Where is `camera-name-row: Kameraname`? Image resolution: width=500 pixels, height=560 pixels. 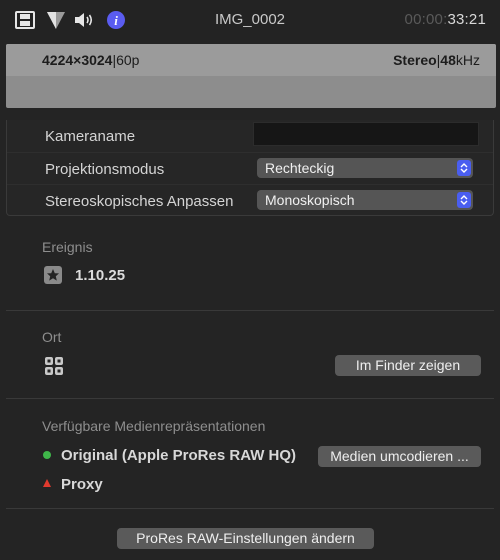 camera-name-row: Kameraname is located at coordinates (250, 136).